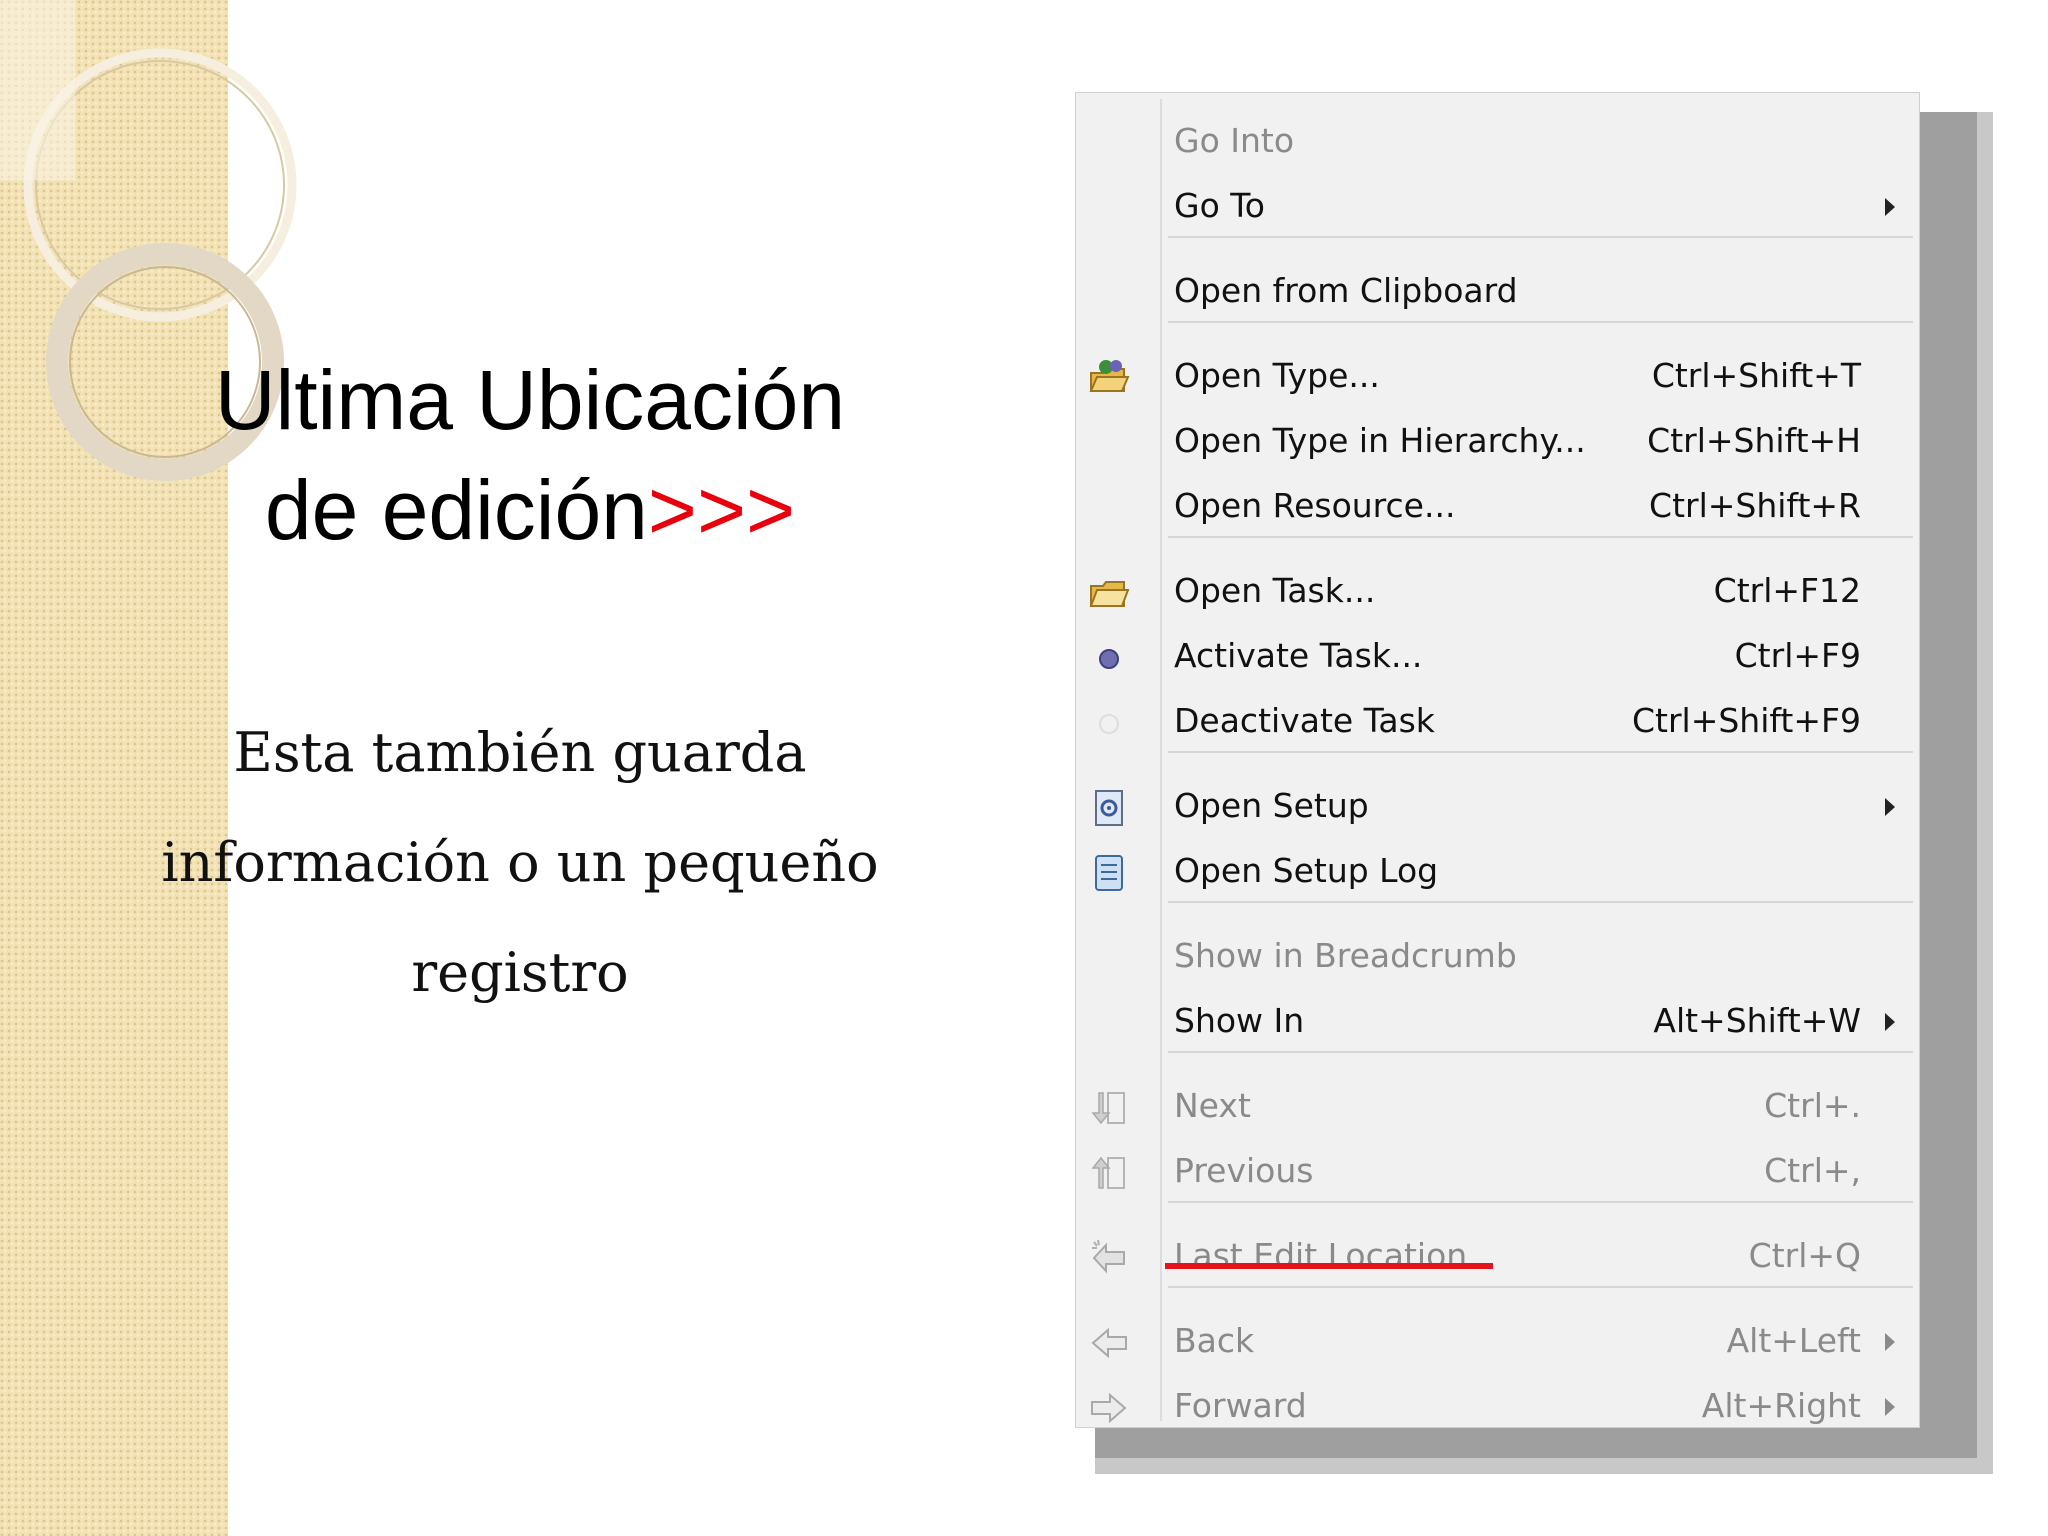 The image size is (2048, 1536). What do you see at coordinates (1109, 593) in the screenshot?
I see `open-task-icon` at bounding box center [1109, 593].